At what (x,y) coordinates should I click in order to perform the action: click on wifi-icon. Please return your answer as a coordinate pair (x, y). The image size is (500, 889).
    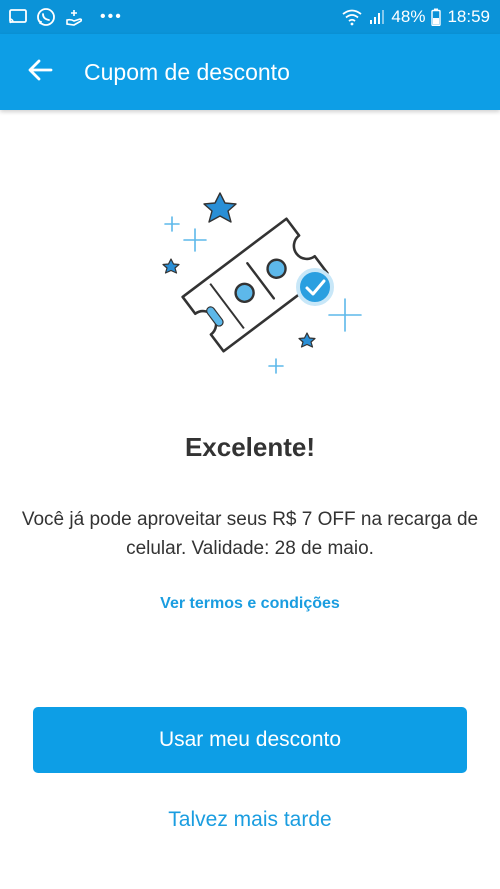
    Looking at the image, I should click on (352, 17).